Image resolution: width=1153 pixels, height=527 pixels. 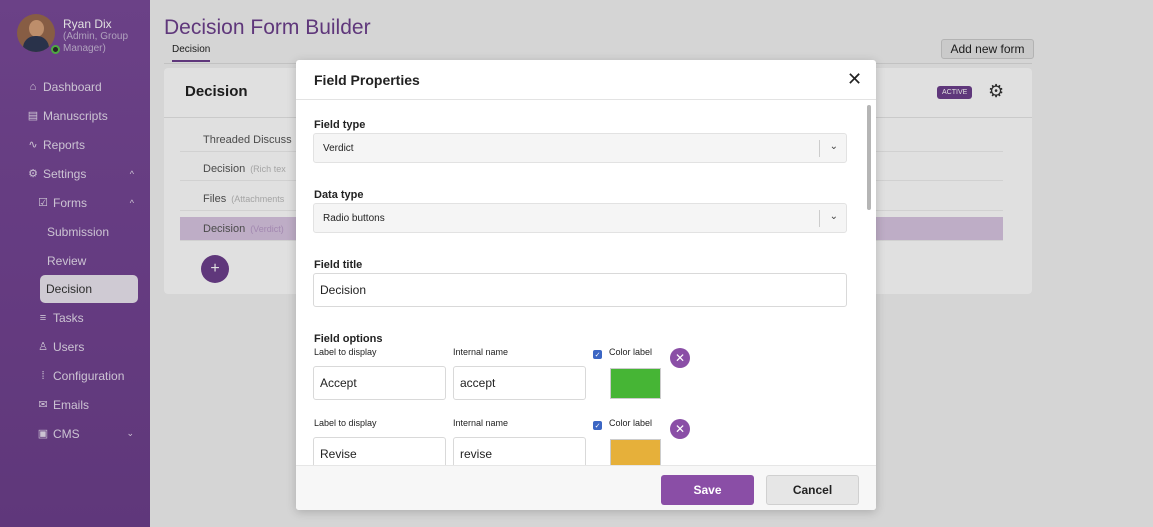 I want to click on modal-header: Field Properties ✕, so click(x=586, y=80).